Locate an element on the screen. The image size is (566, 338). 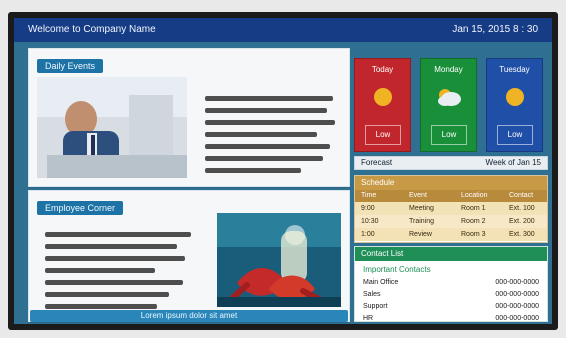
schedule-cell: 1:00 is located at coordinates (368, 234).